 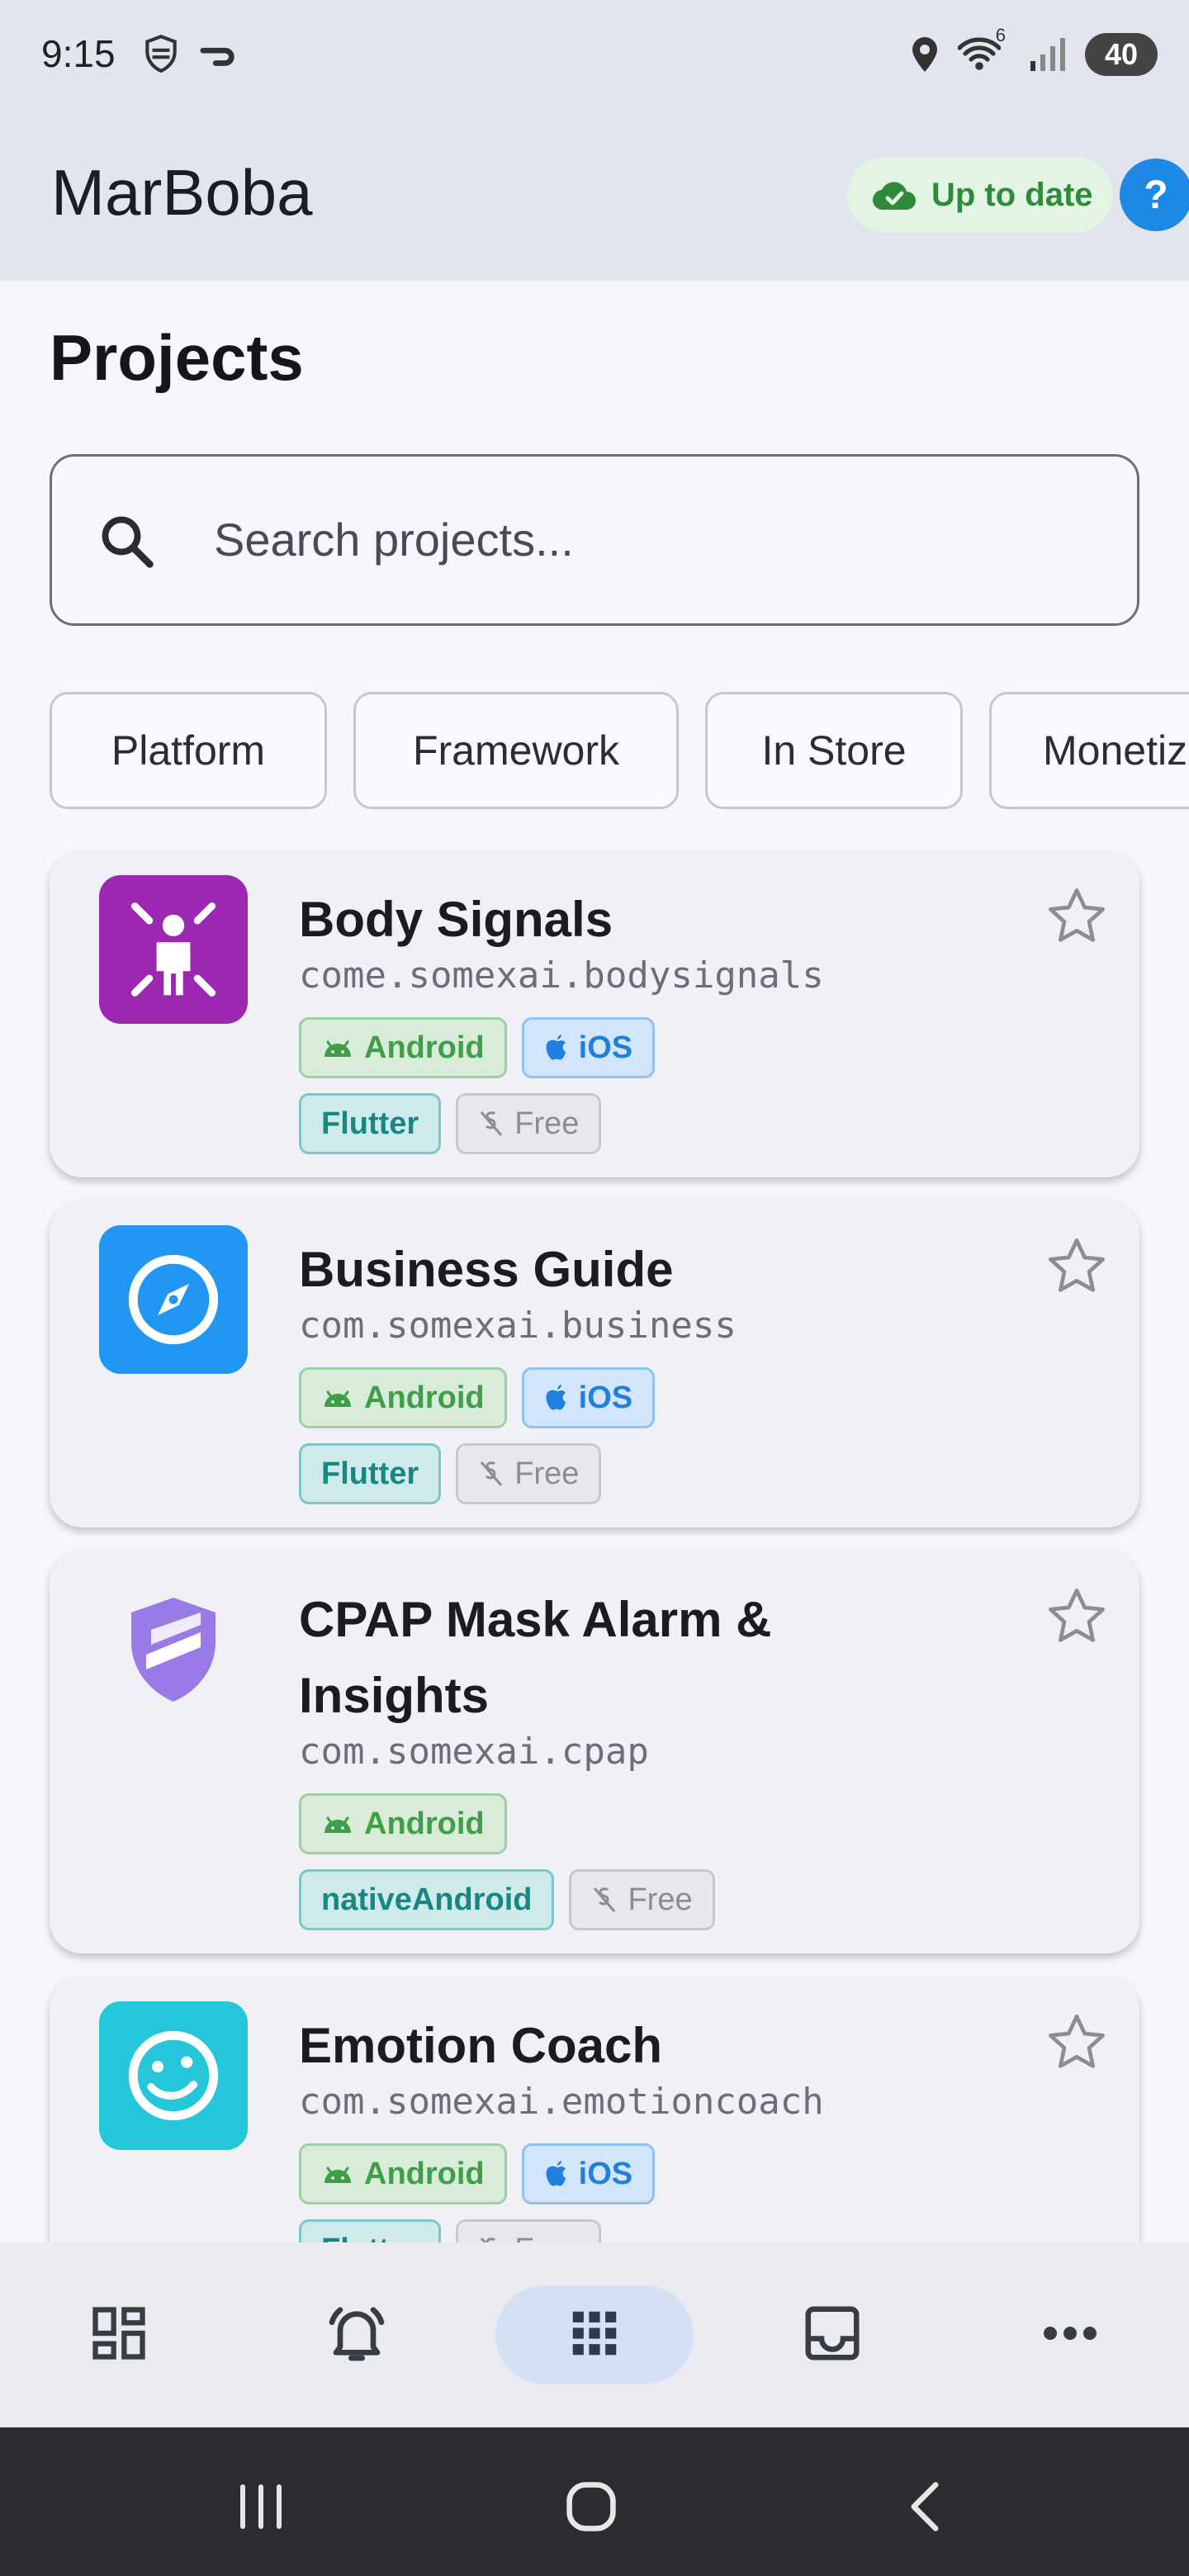 What do you see at coordinates (161, 53) in the screenshot?
I see `shield-badge-icon` at bounding box center [161, 53].